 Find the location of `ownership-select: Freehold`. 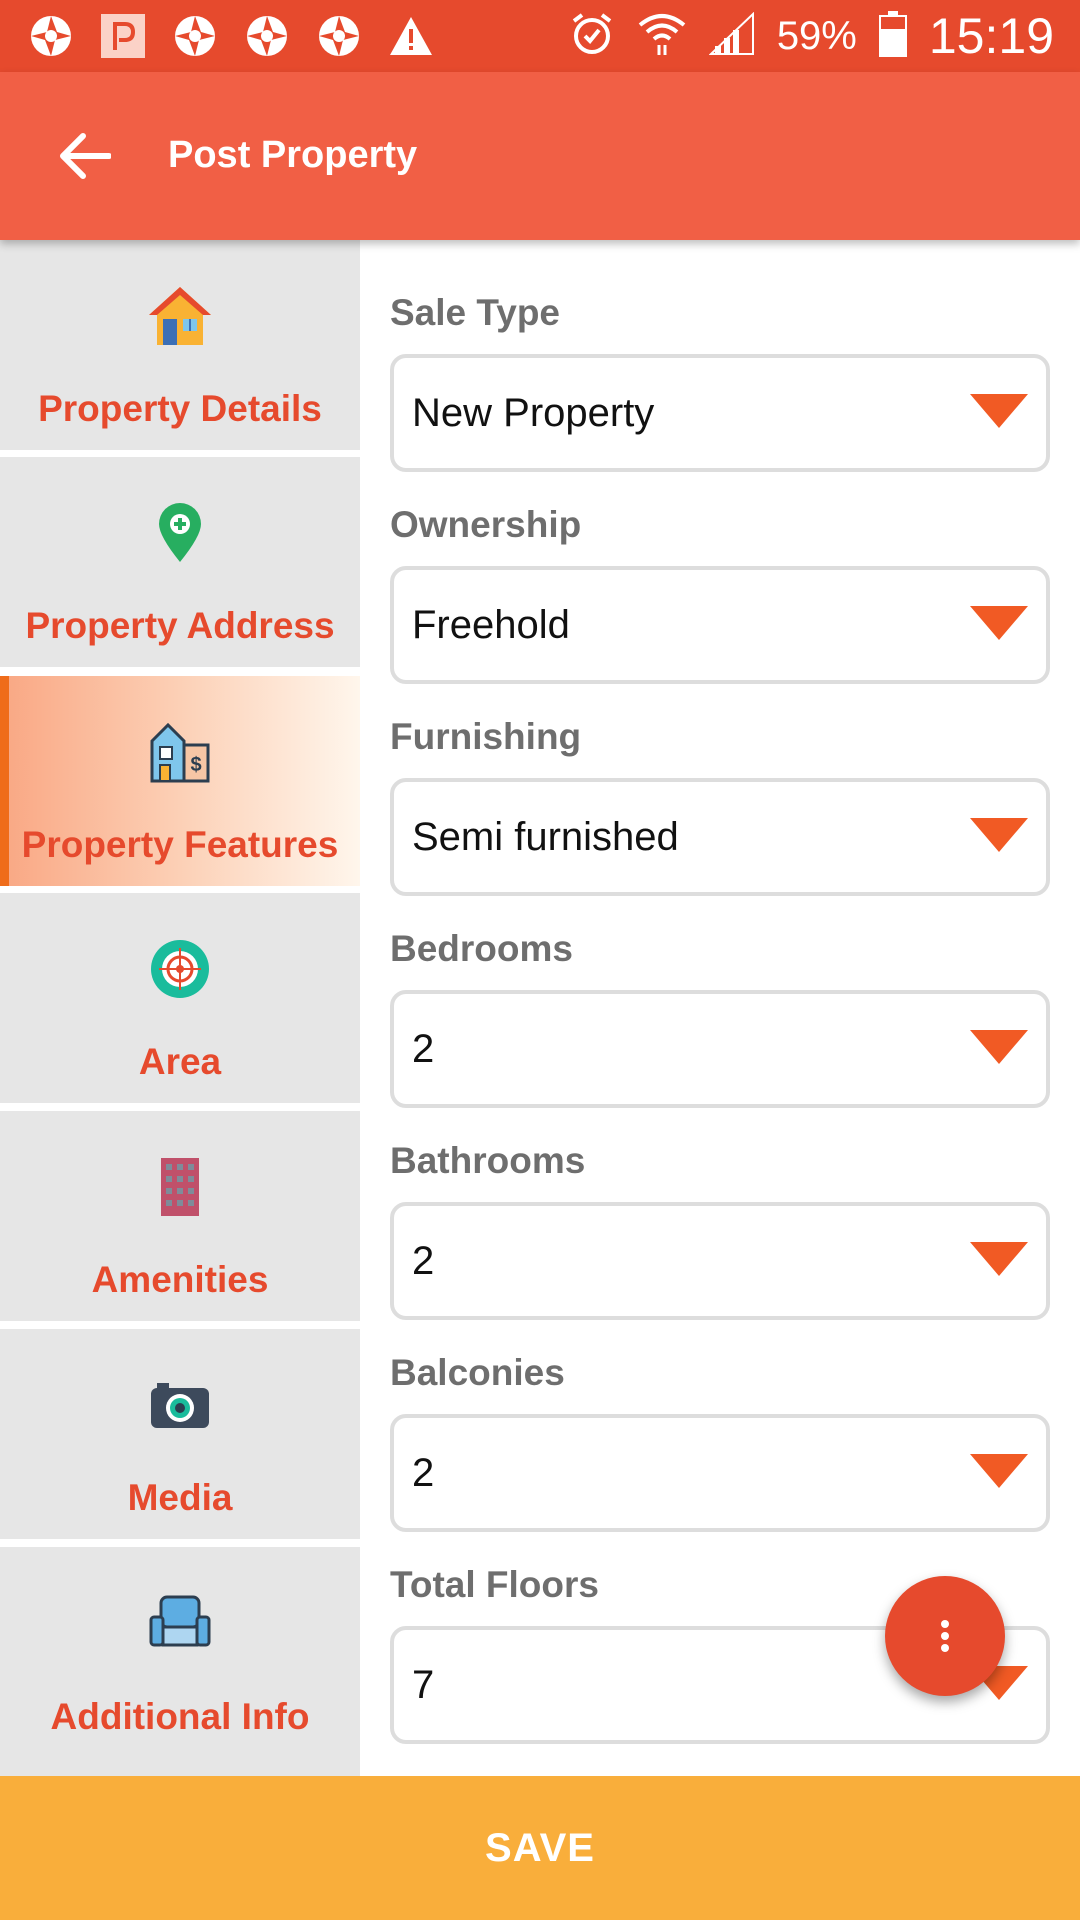

ownership-select: Freehold is located at coordinates (720, 625).